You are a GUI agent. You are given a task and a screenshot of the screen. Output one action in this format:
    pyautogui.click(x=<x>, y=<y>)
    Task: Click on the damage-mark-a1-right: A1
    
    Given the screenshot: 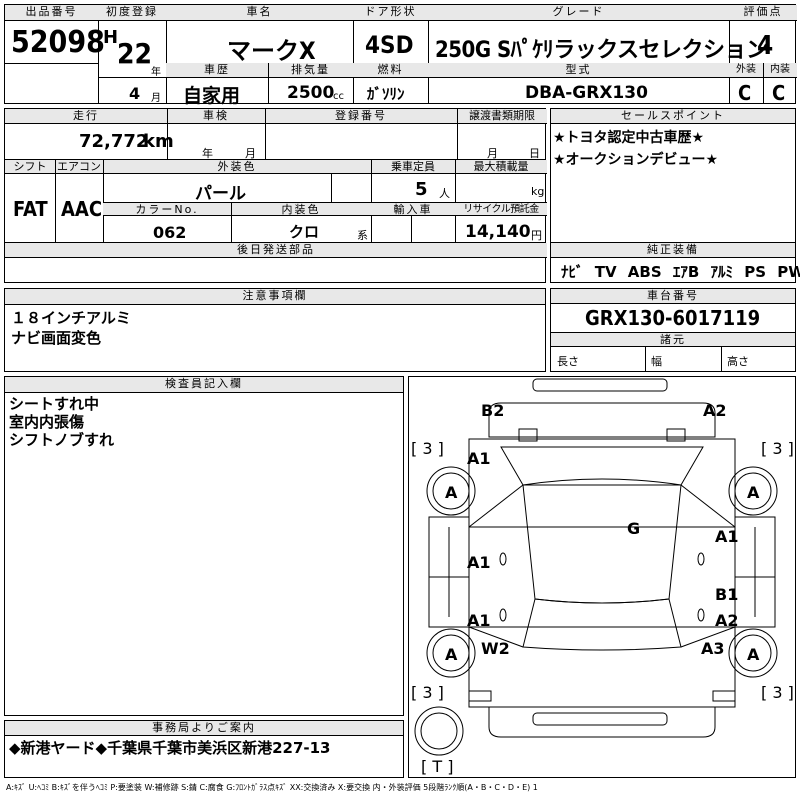 What is the action you would take?
    pyautogui.click(x=727, y=536)
    